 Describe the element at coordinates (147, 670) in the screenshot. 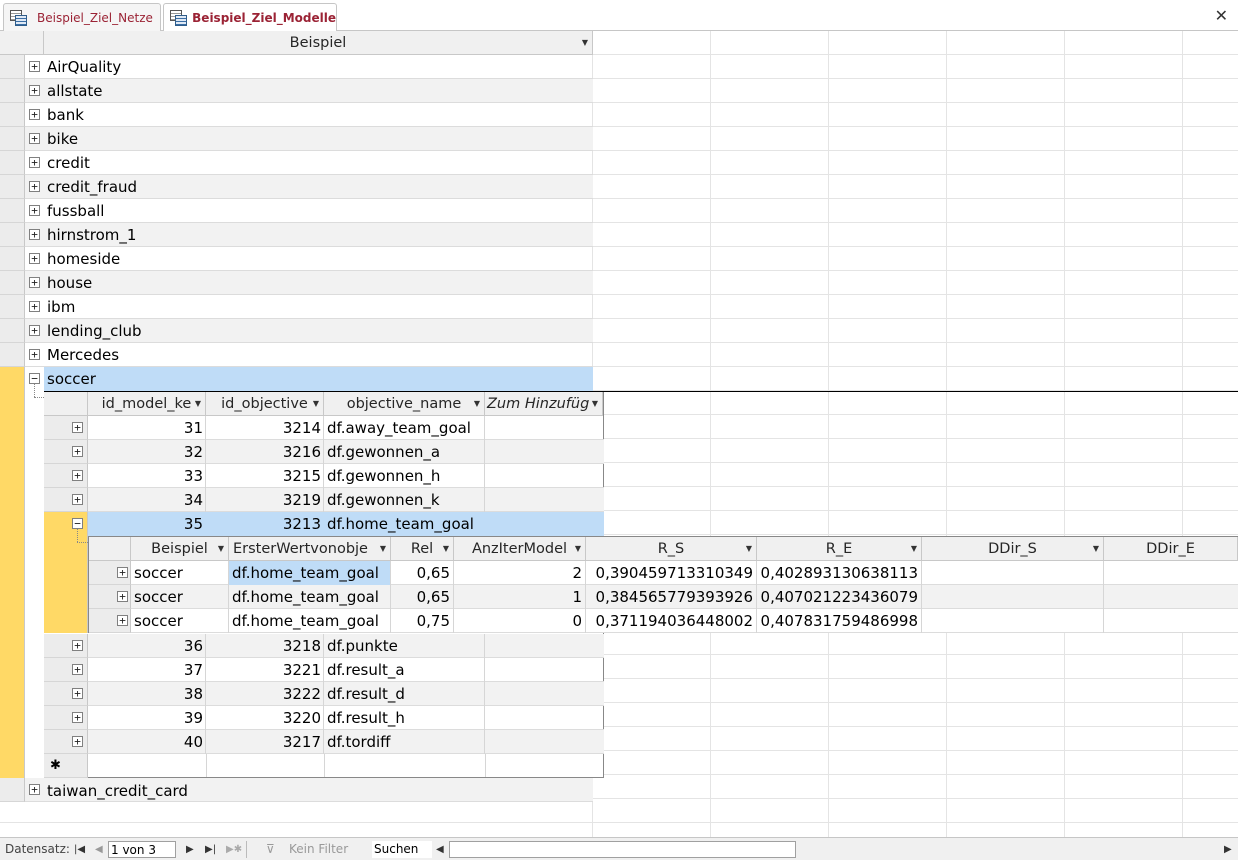

I see `cell-id-model-key: 37` at that location.